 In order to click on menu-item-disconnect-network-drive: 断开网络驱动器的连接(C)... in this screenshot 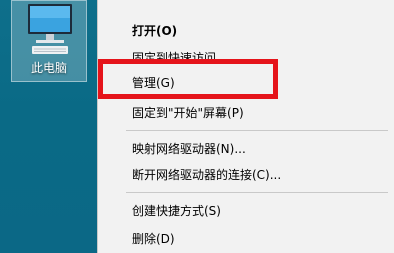, I will do `click(246, 175)`.